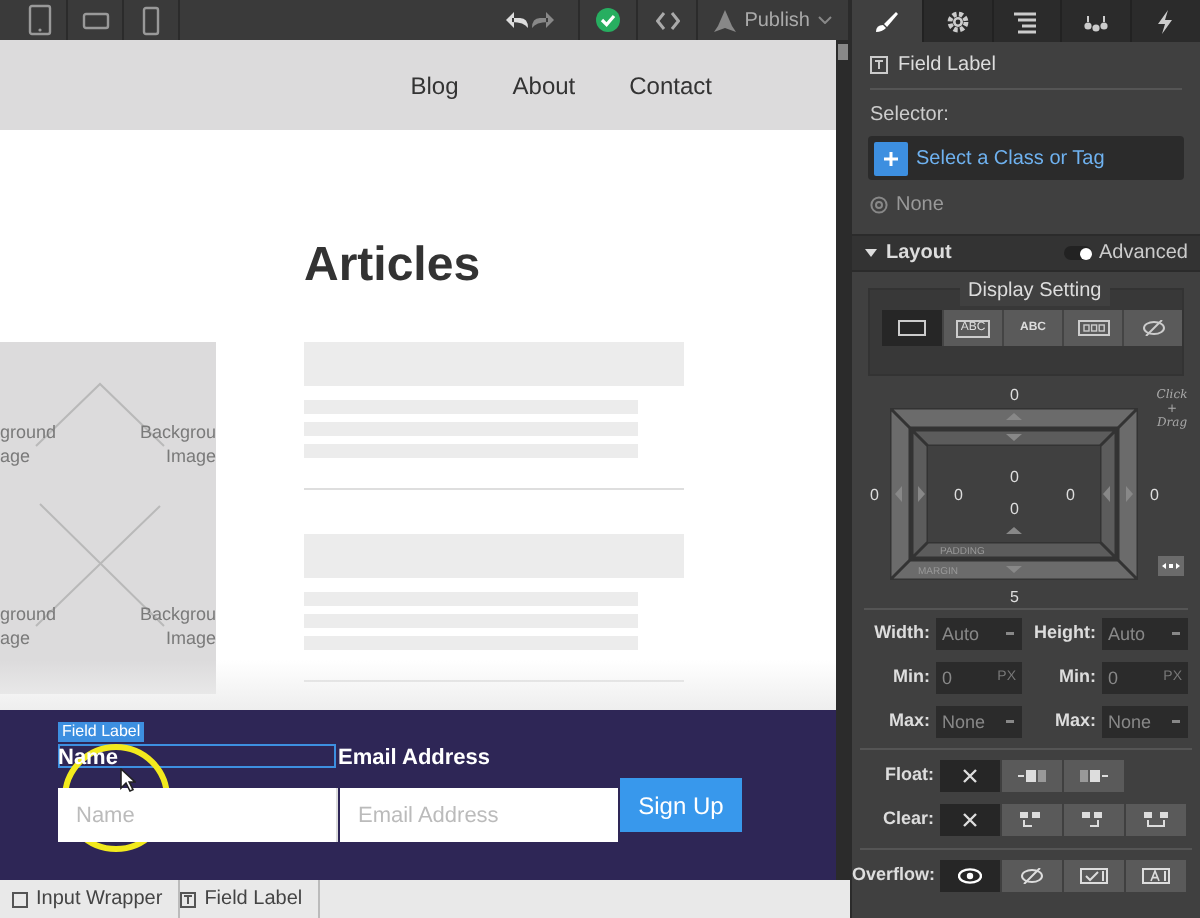 This screenshot has height=918, width=1200. What do you see at coordinates (151, 20) in the screenshot?
I see `phone-icon` at bounding box center [151, 20].